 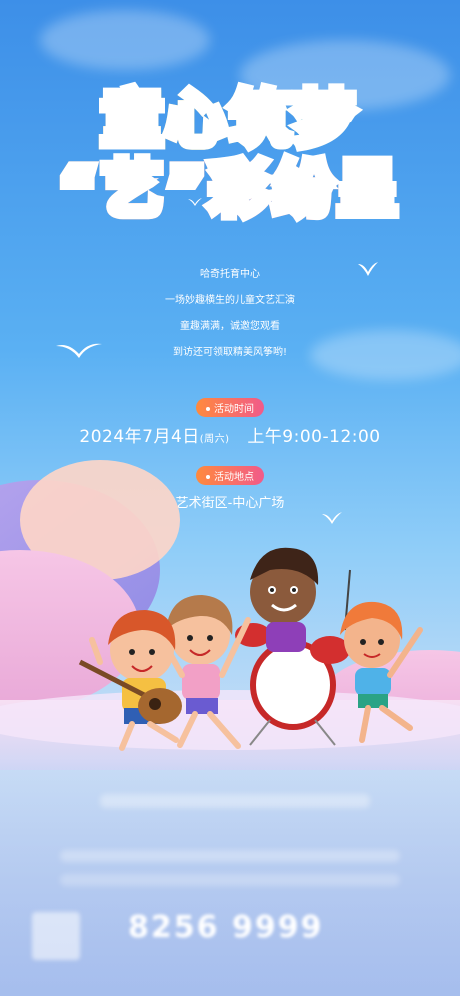 I want to click on intro-line: 到访还可领取精美风筝哟!, so click(x=229, y=352).